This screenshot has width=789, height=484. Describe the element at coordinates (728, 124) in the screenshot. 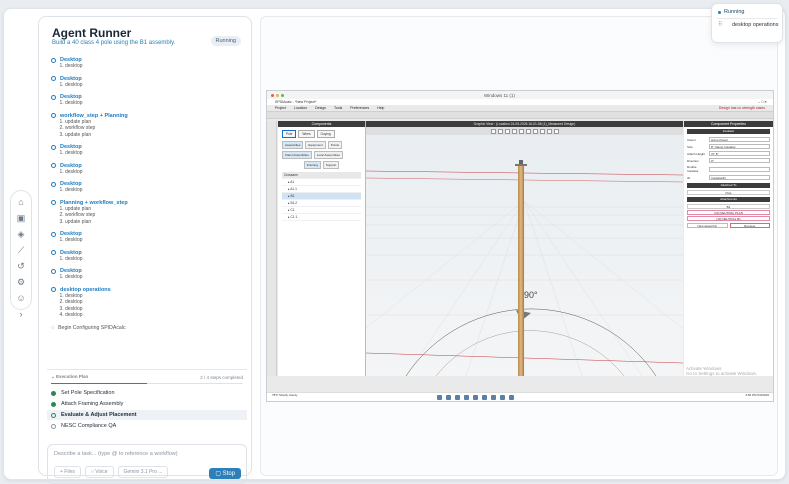

I see `props-title: Component Properties` at that location.